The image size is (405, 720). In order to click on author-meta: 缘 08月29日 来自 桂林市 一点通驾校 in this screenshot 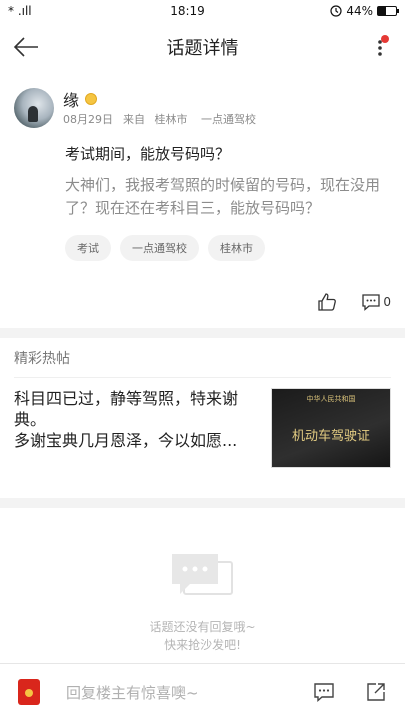, I will do `click(159, 108)`.